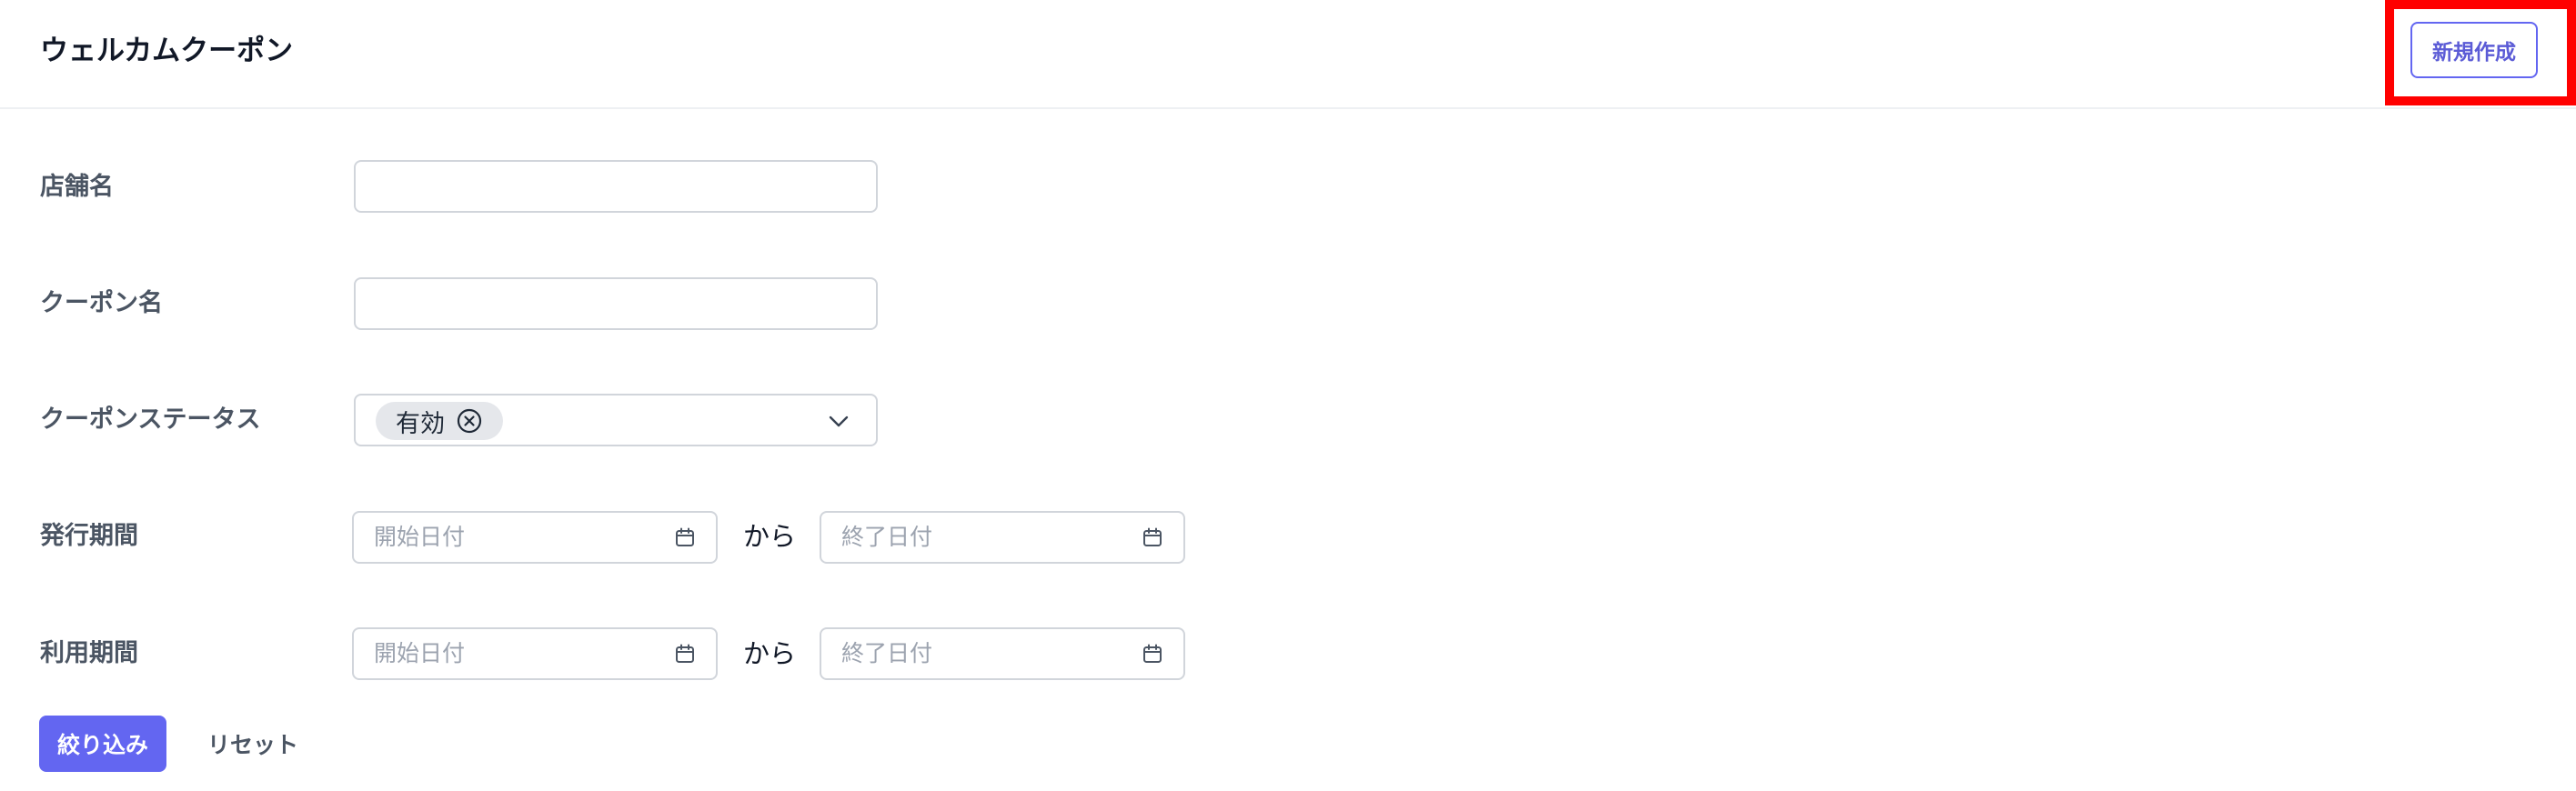 The height and width of the screenshot is (791, 2576). I want to click on usage-start-date-placeholder: 開始日付, so click(420, 653).